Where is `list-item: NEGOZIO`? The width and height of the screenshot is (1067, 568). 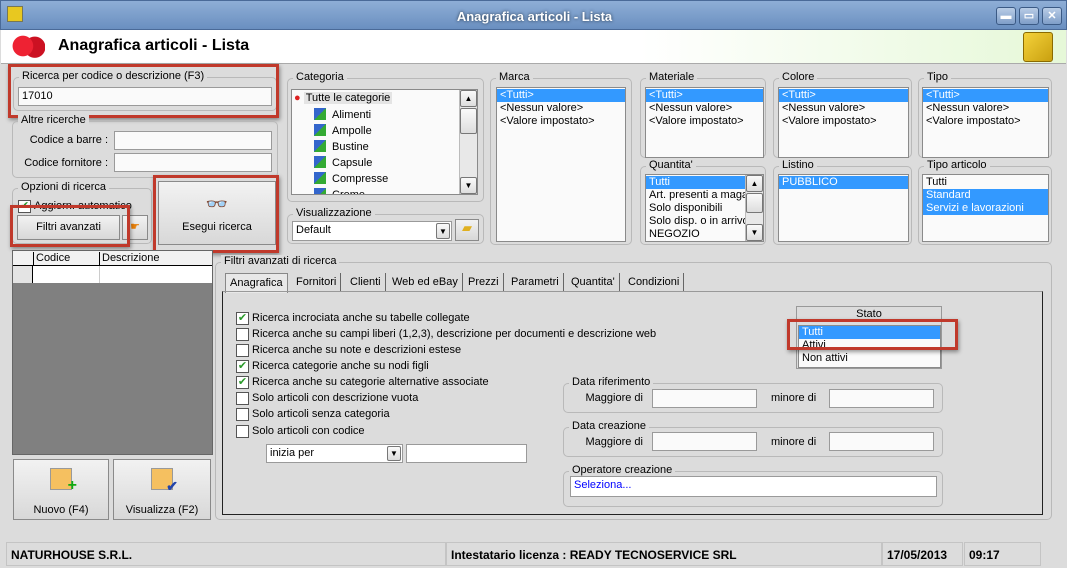
list-item: NEGOZIO is located at coordinates (695, 234).